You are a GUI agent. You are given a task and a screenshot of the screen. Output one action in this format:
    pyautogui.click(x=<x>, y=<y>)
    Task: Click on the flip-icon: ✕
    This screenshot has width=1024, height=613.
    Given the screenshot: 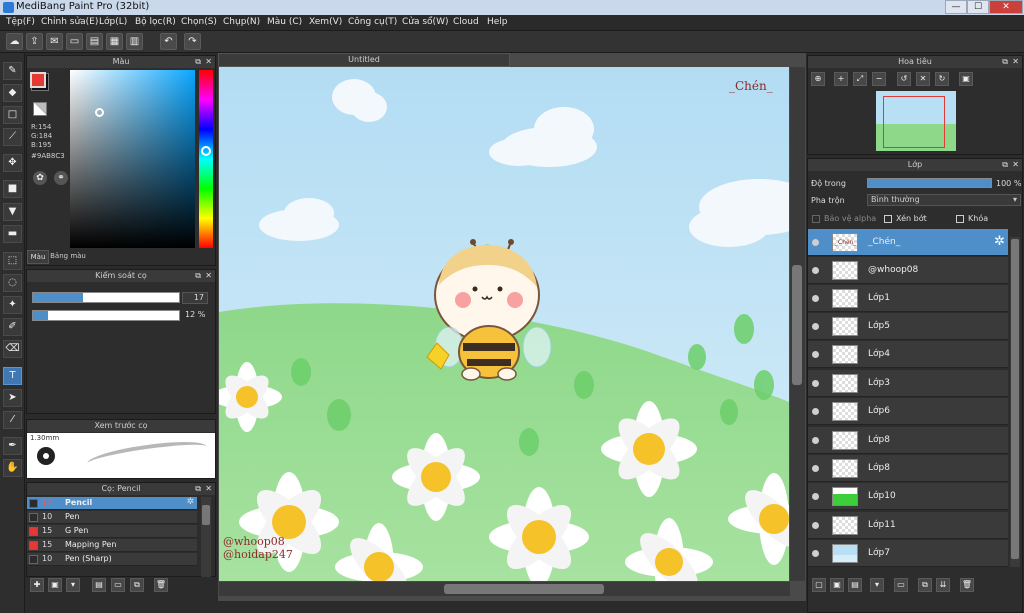 What is the action you would take?
    pyautogui.click(x=923, y=79)
    